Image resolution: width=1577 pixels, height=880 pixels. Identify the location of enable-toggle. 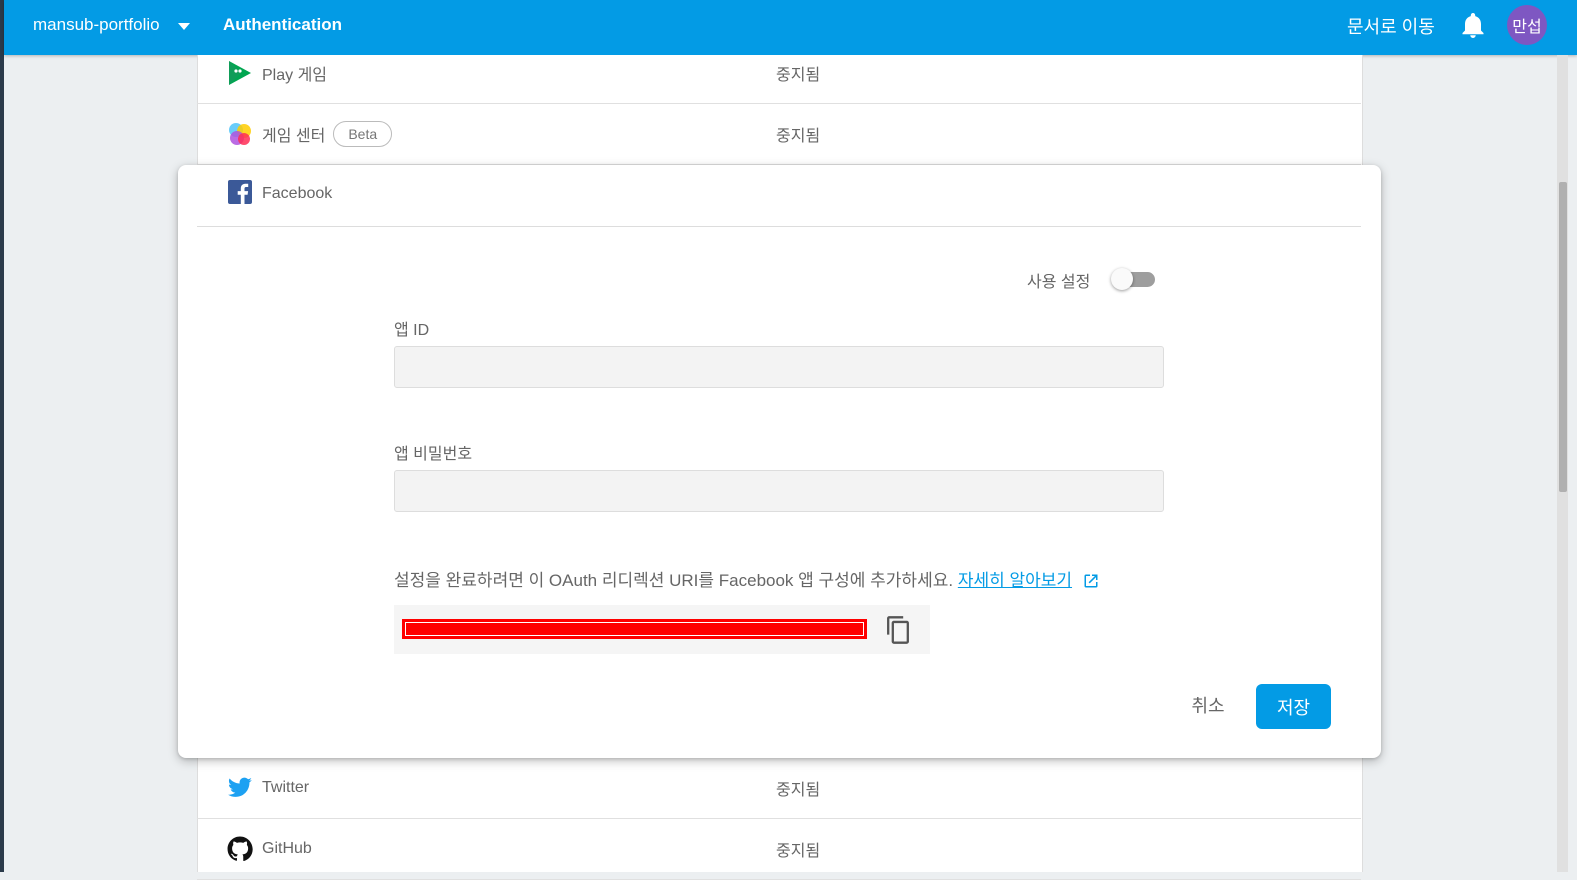
(1133, 279).